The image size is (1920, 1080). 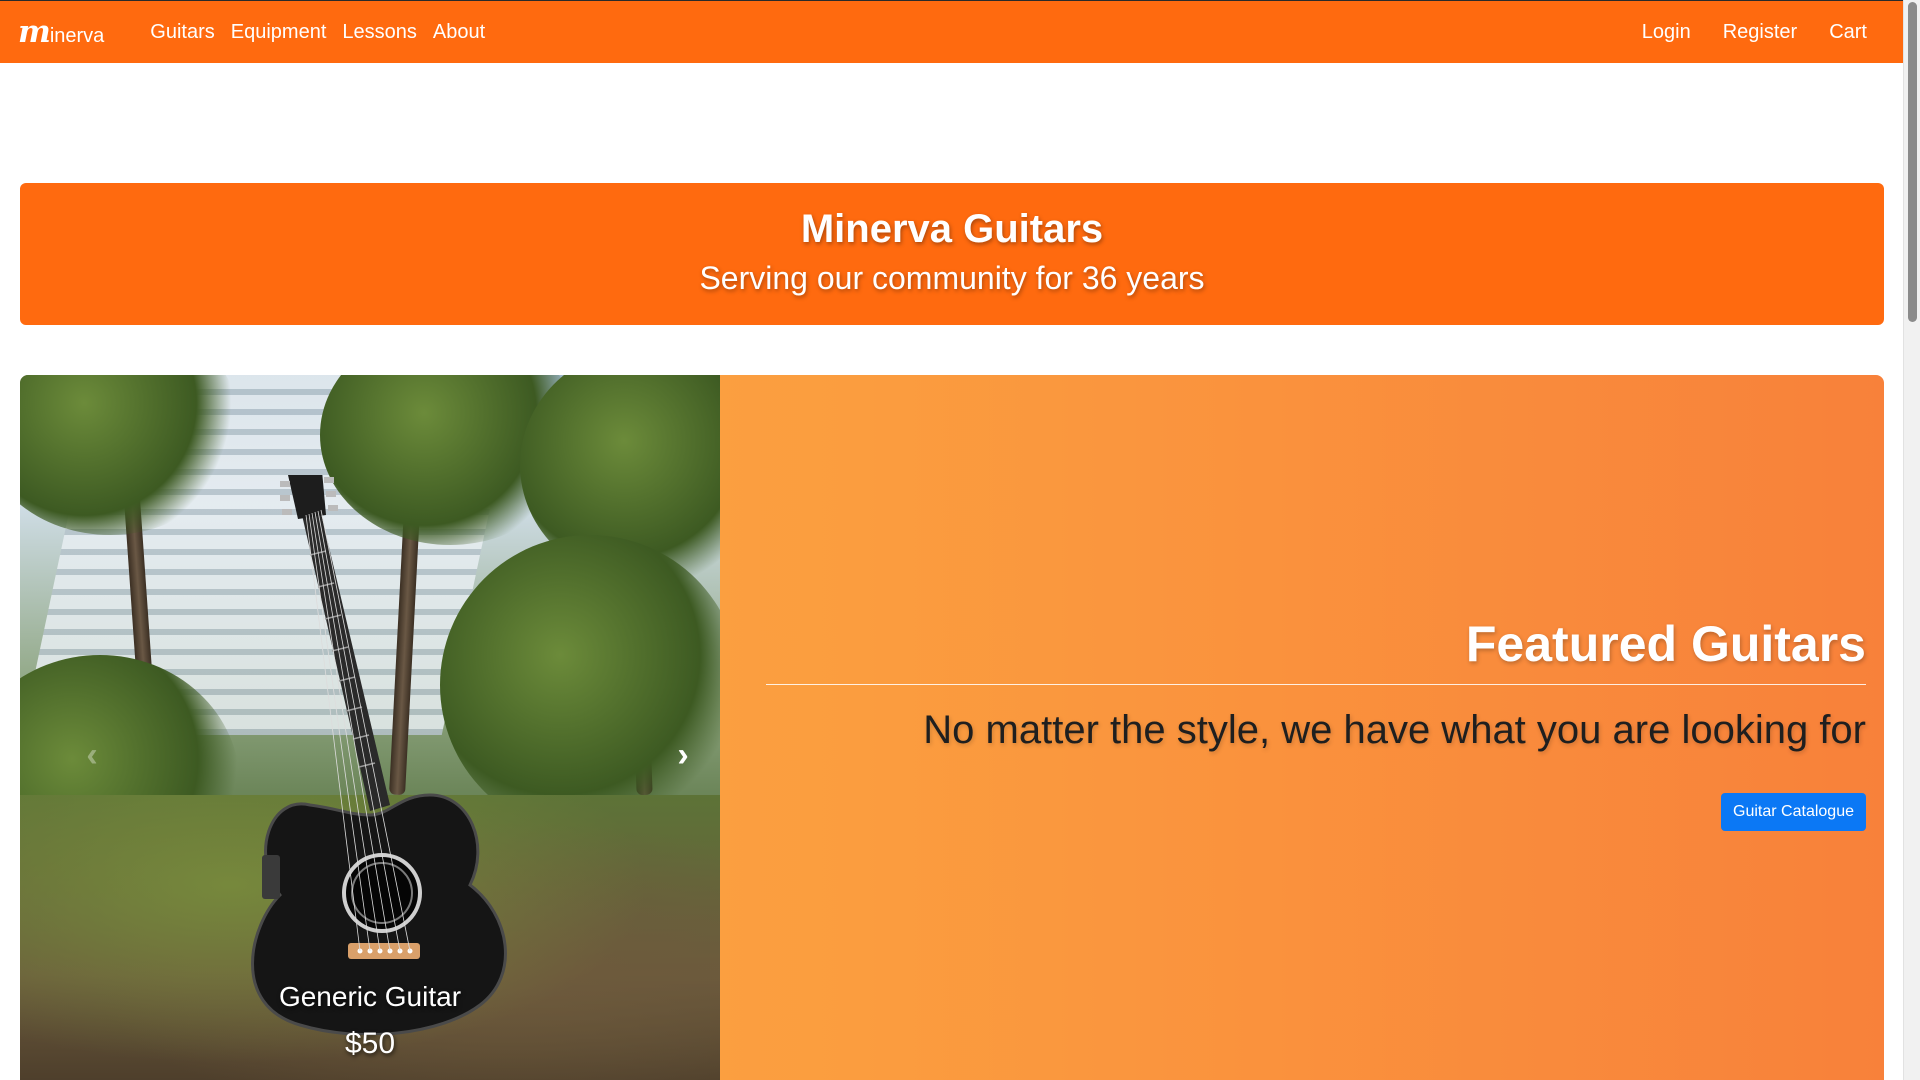 I want to click on chevron-right-icon: ›, so click(x=683, y=754).